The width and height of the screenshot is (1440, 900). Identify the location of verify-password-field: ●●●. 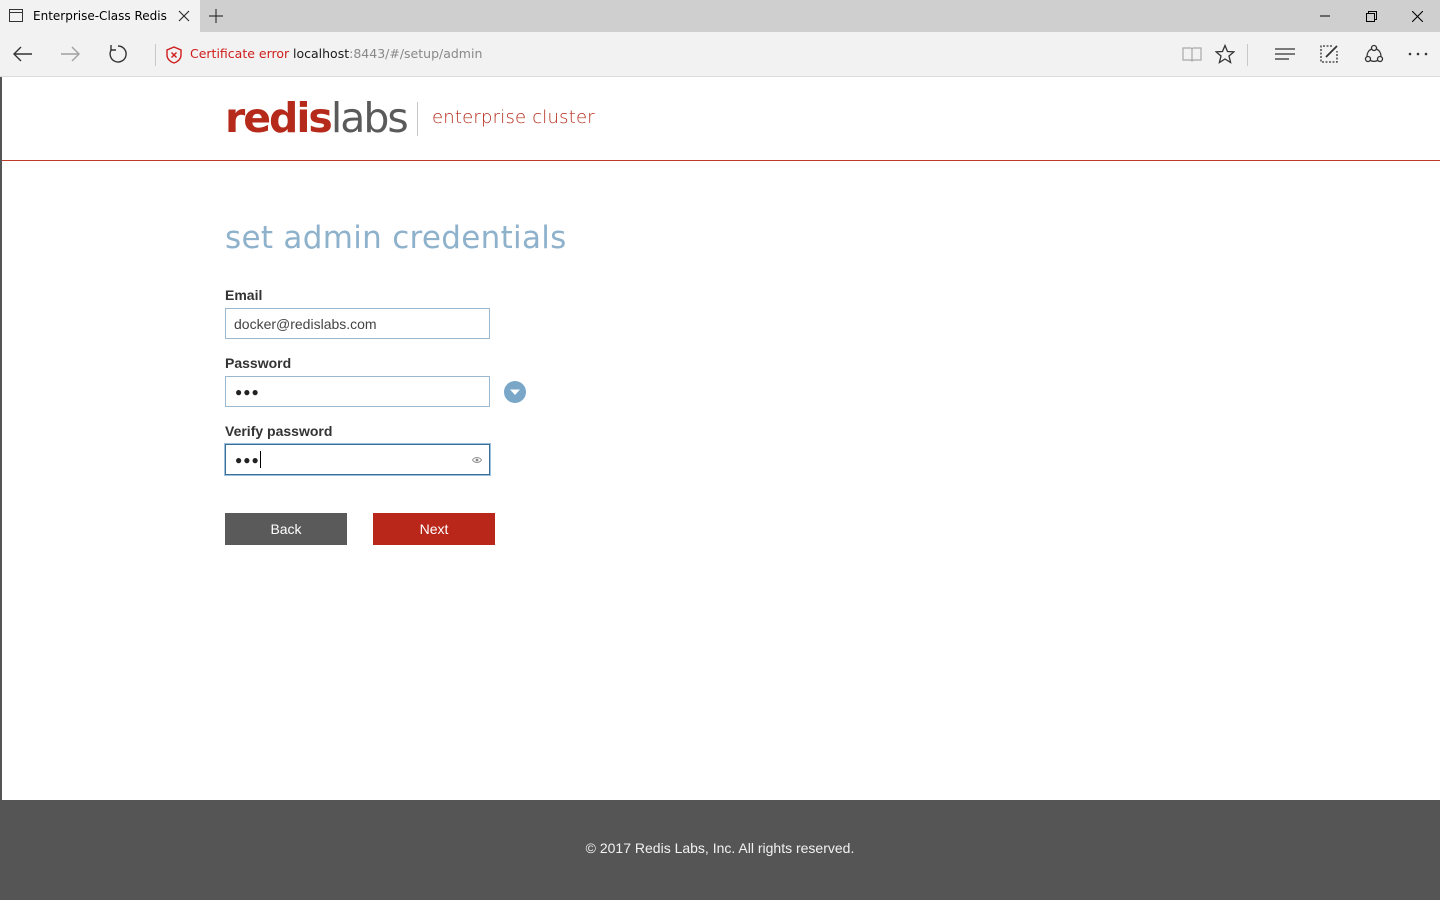
(357, 459).